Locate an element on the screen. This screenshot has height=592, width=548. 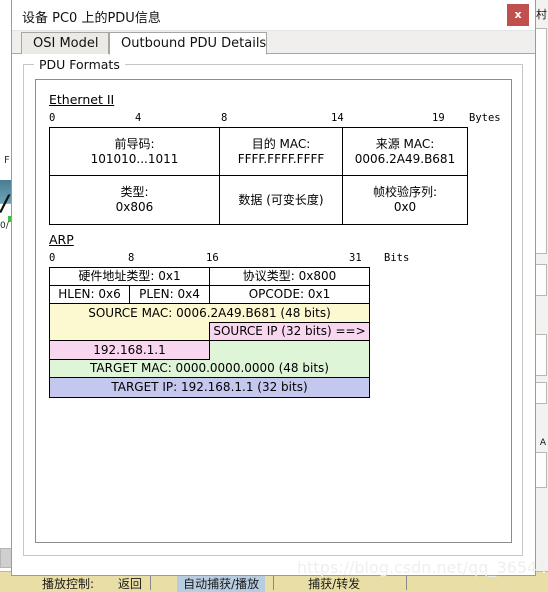
arp-heading: ARP is located at coordinates (61, 239).